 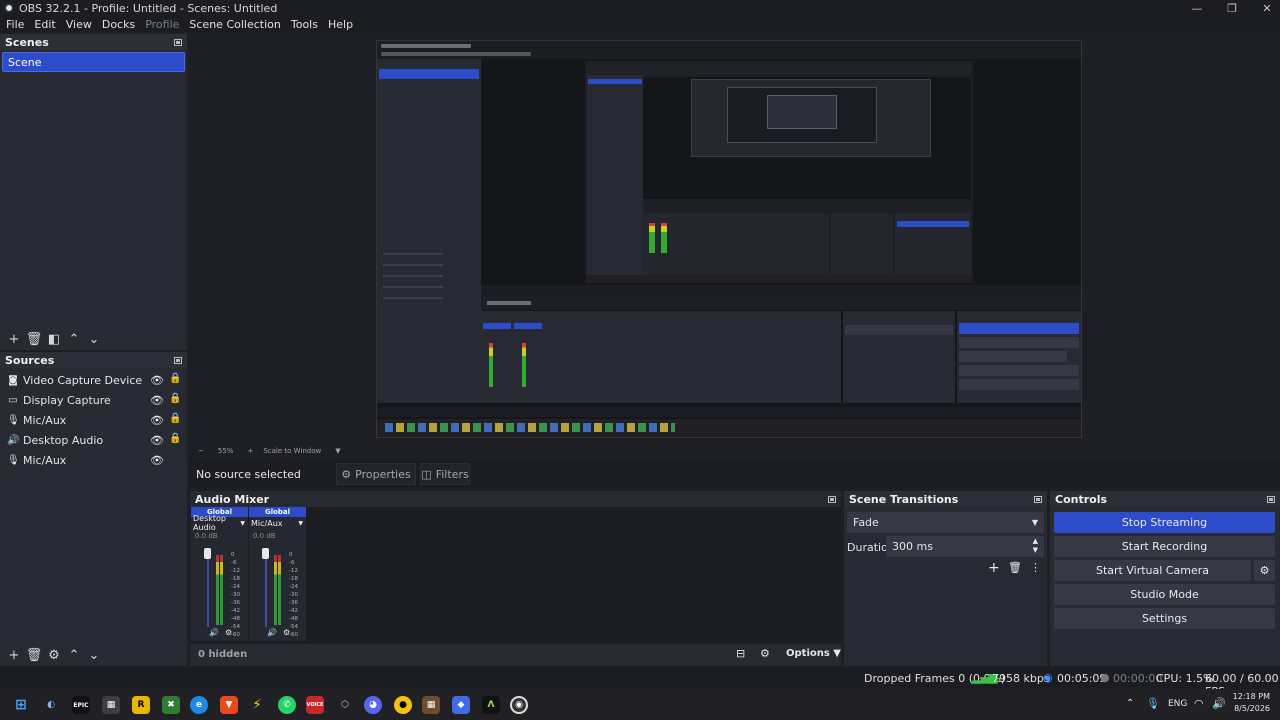 What do you see at coordinates (1197, 8) in the screenshot?
I see `minimize-button: —` at bounding box center [1197, 8].